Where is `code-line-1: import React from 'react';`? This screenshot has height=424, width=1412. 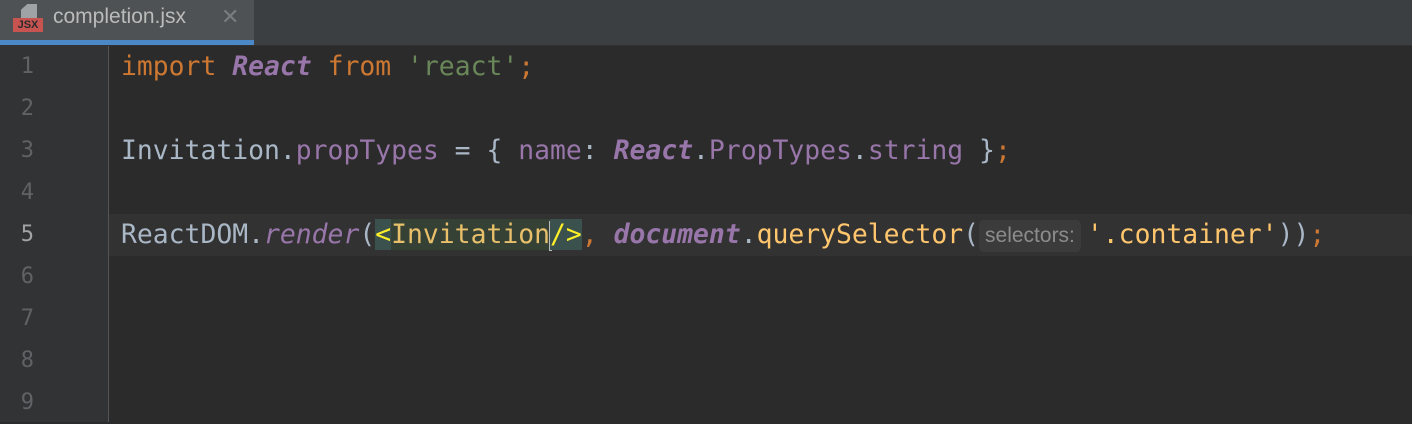
code-line-1: import React from 'react'; is located at coordinates (328, 66).